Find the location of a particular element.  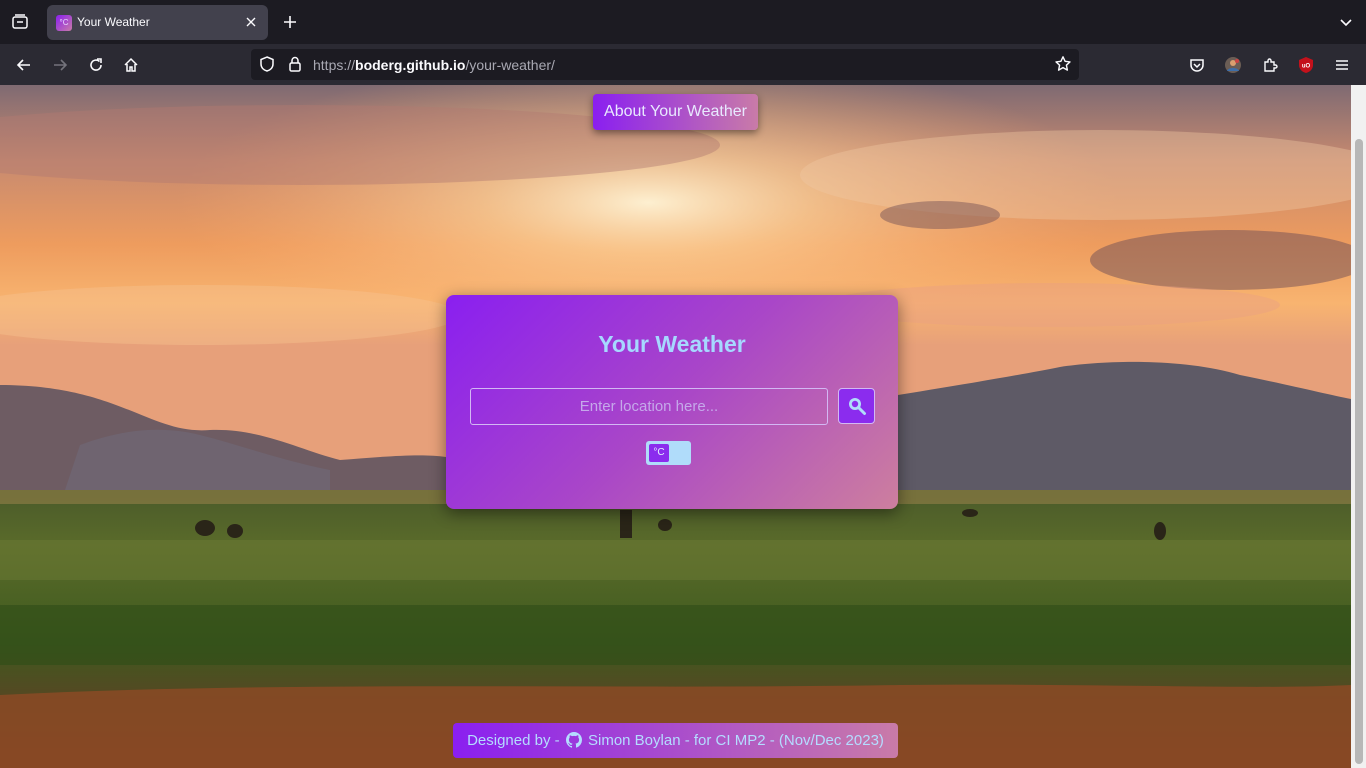

back-icon is located at coordinates (24, 65).